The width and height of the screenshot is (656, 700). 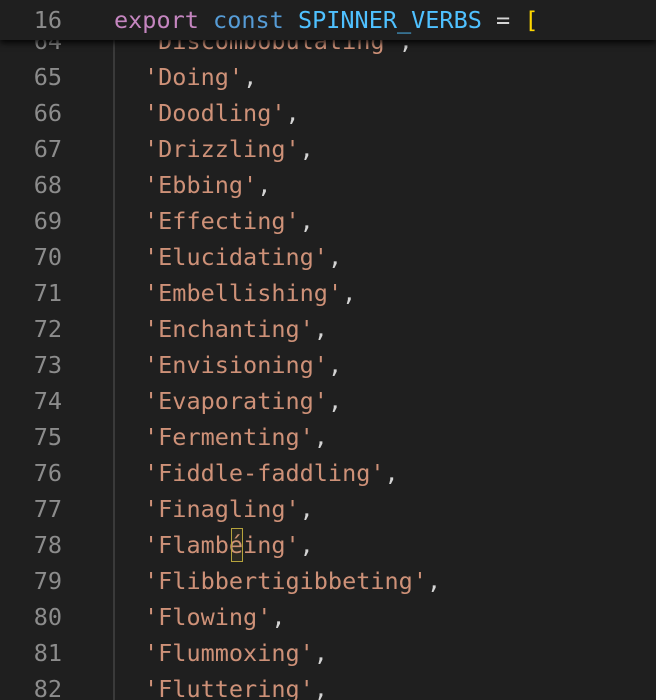 I want to click on array-entry: 'Fluttering',, so click(x=236, y=685).